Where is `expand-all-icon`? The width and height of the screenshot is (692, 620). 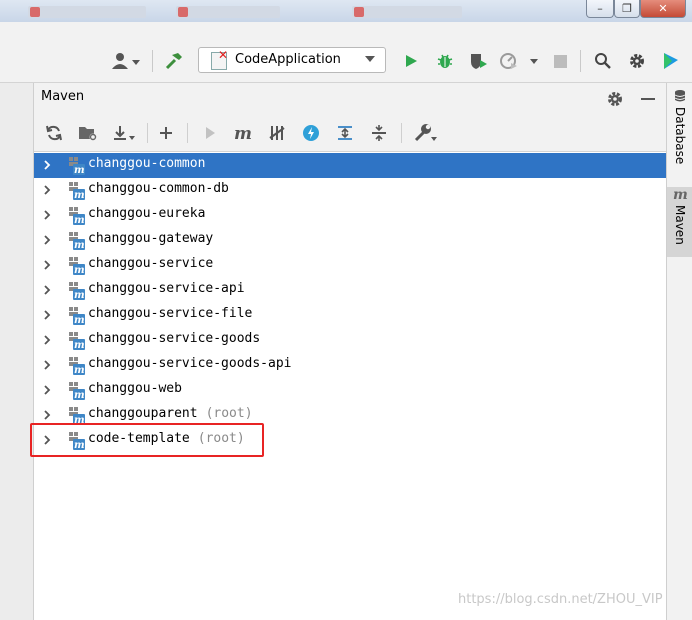 expand-all-icon is located at coordinates (345, 133).